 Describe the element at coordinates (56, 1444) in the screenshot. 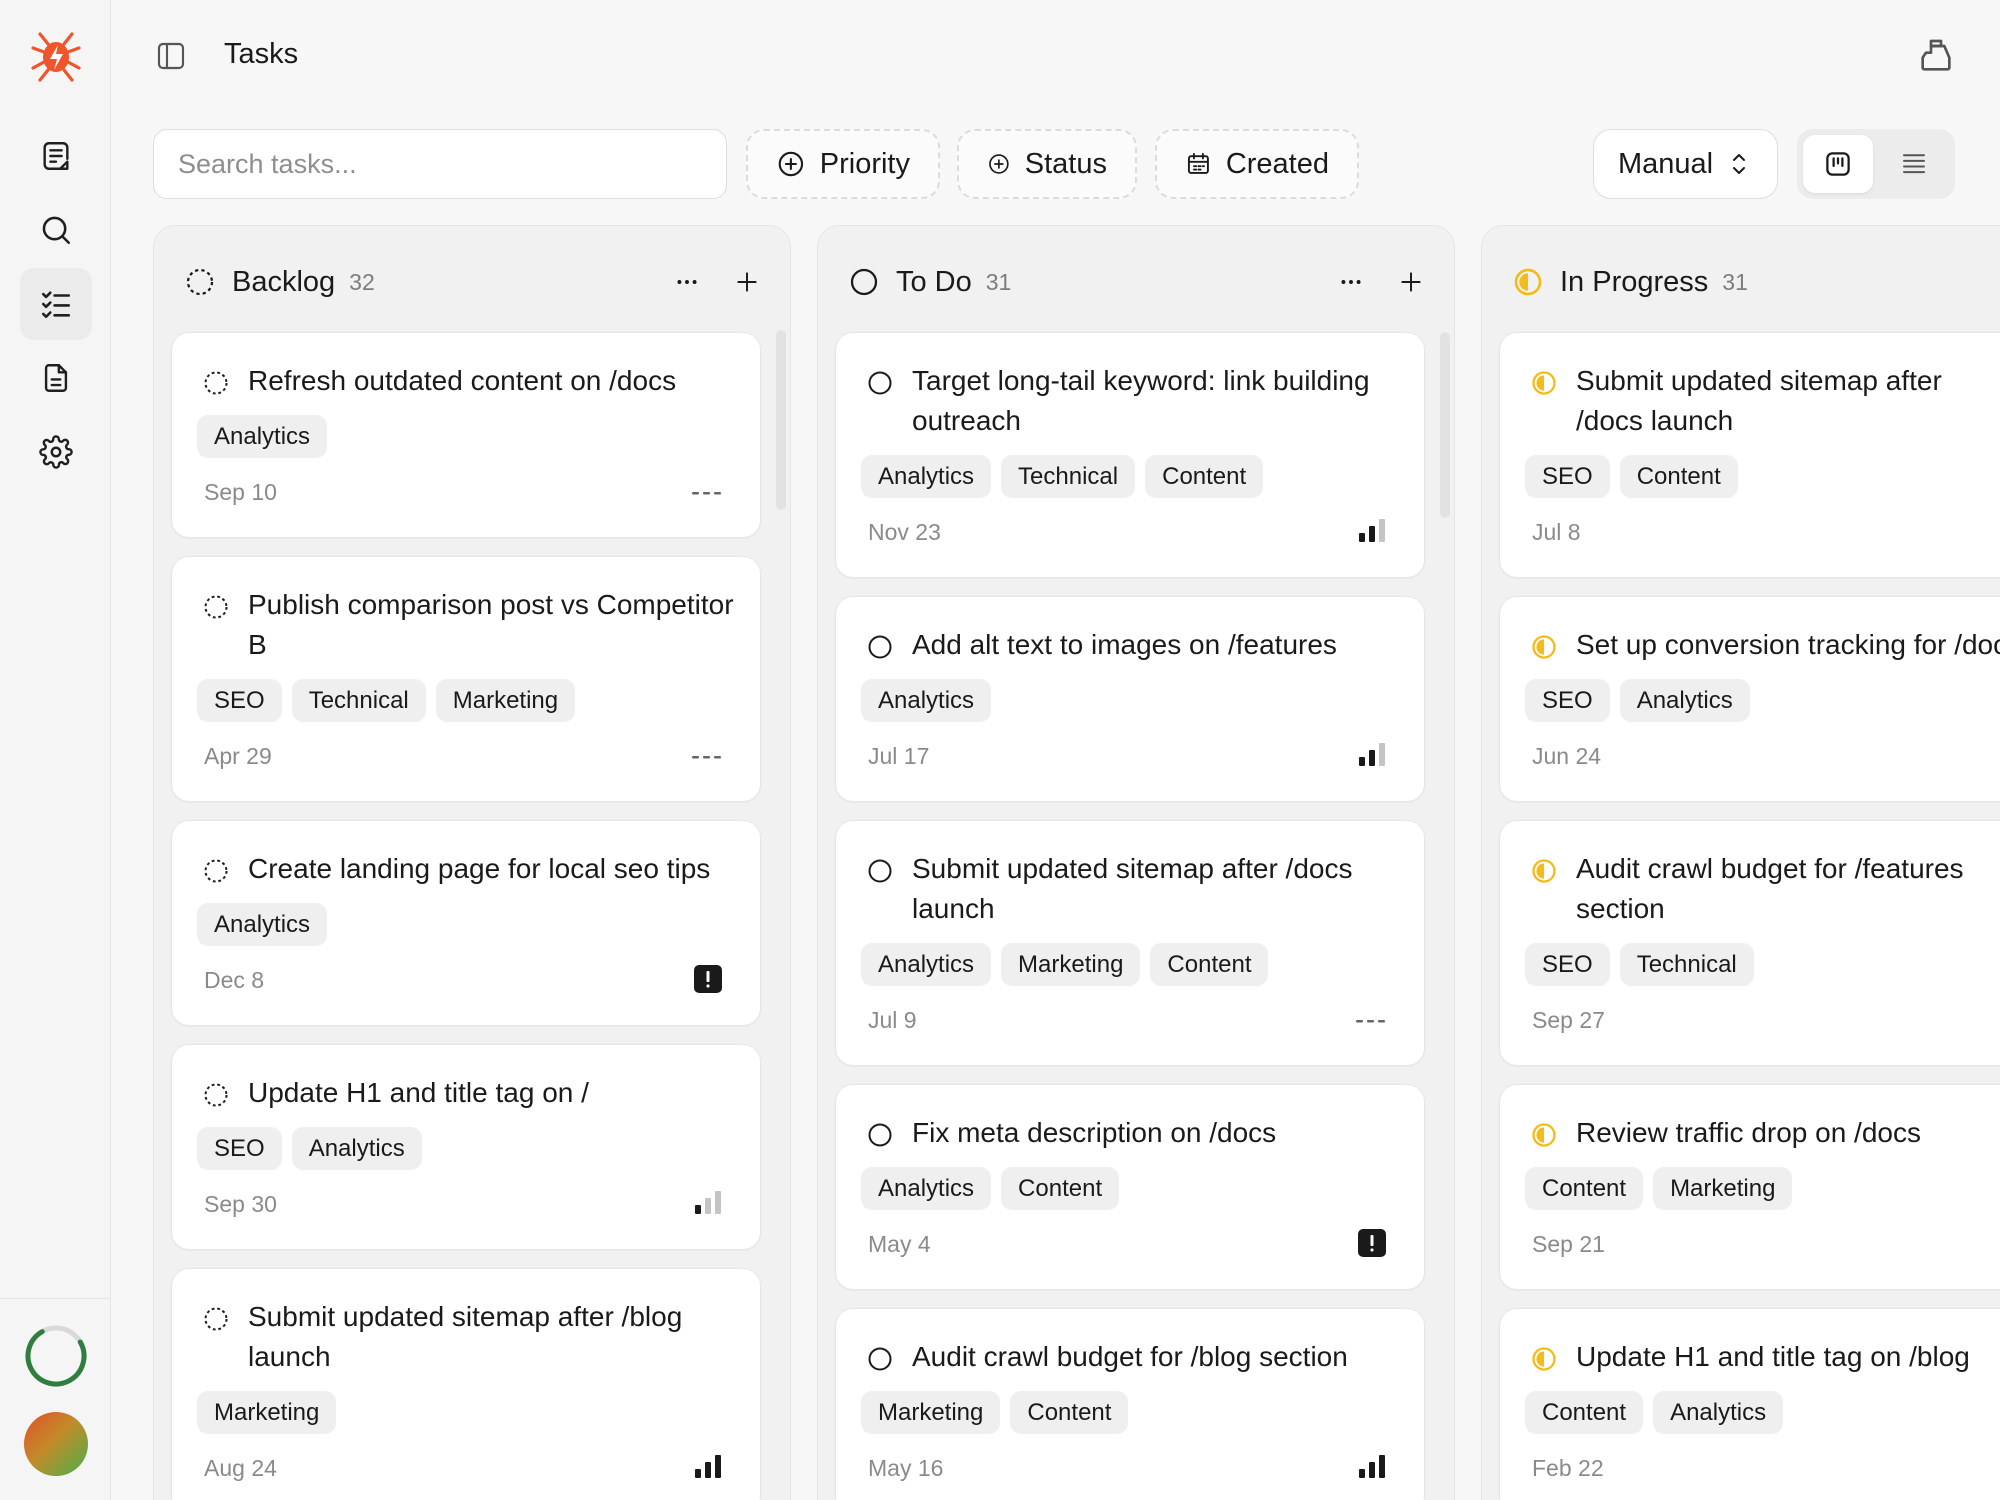

I see `user-avatar` at that location.